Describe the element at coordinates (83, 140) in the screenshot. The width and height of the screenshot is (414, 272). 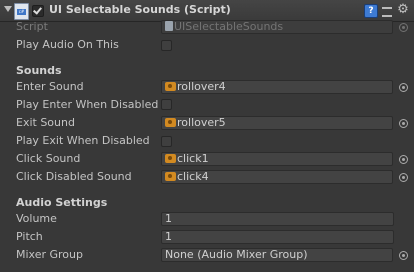
I see `play-exit-when-disabled-label: Play Exit When Disabled` at that location.